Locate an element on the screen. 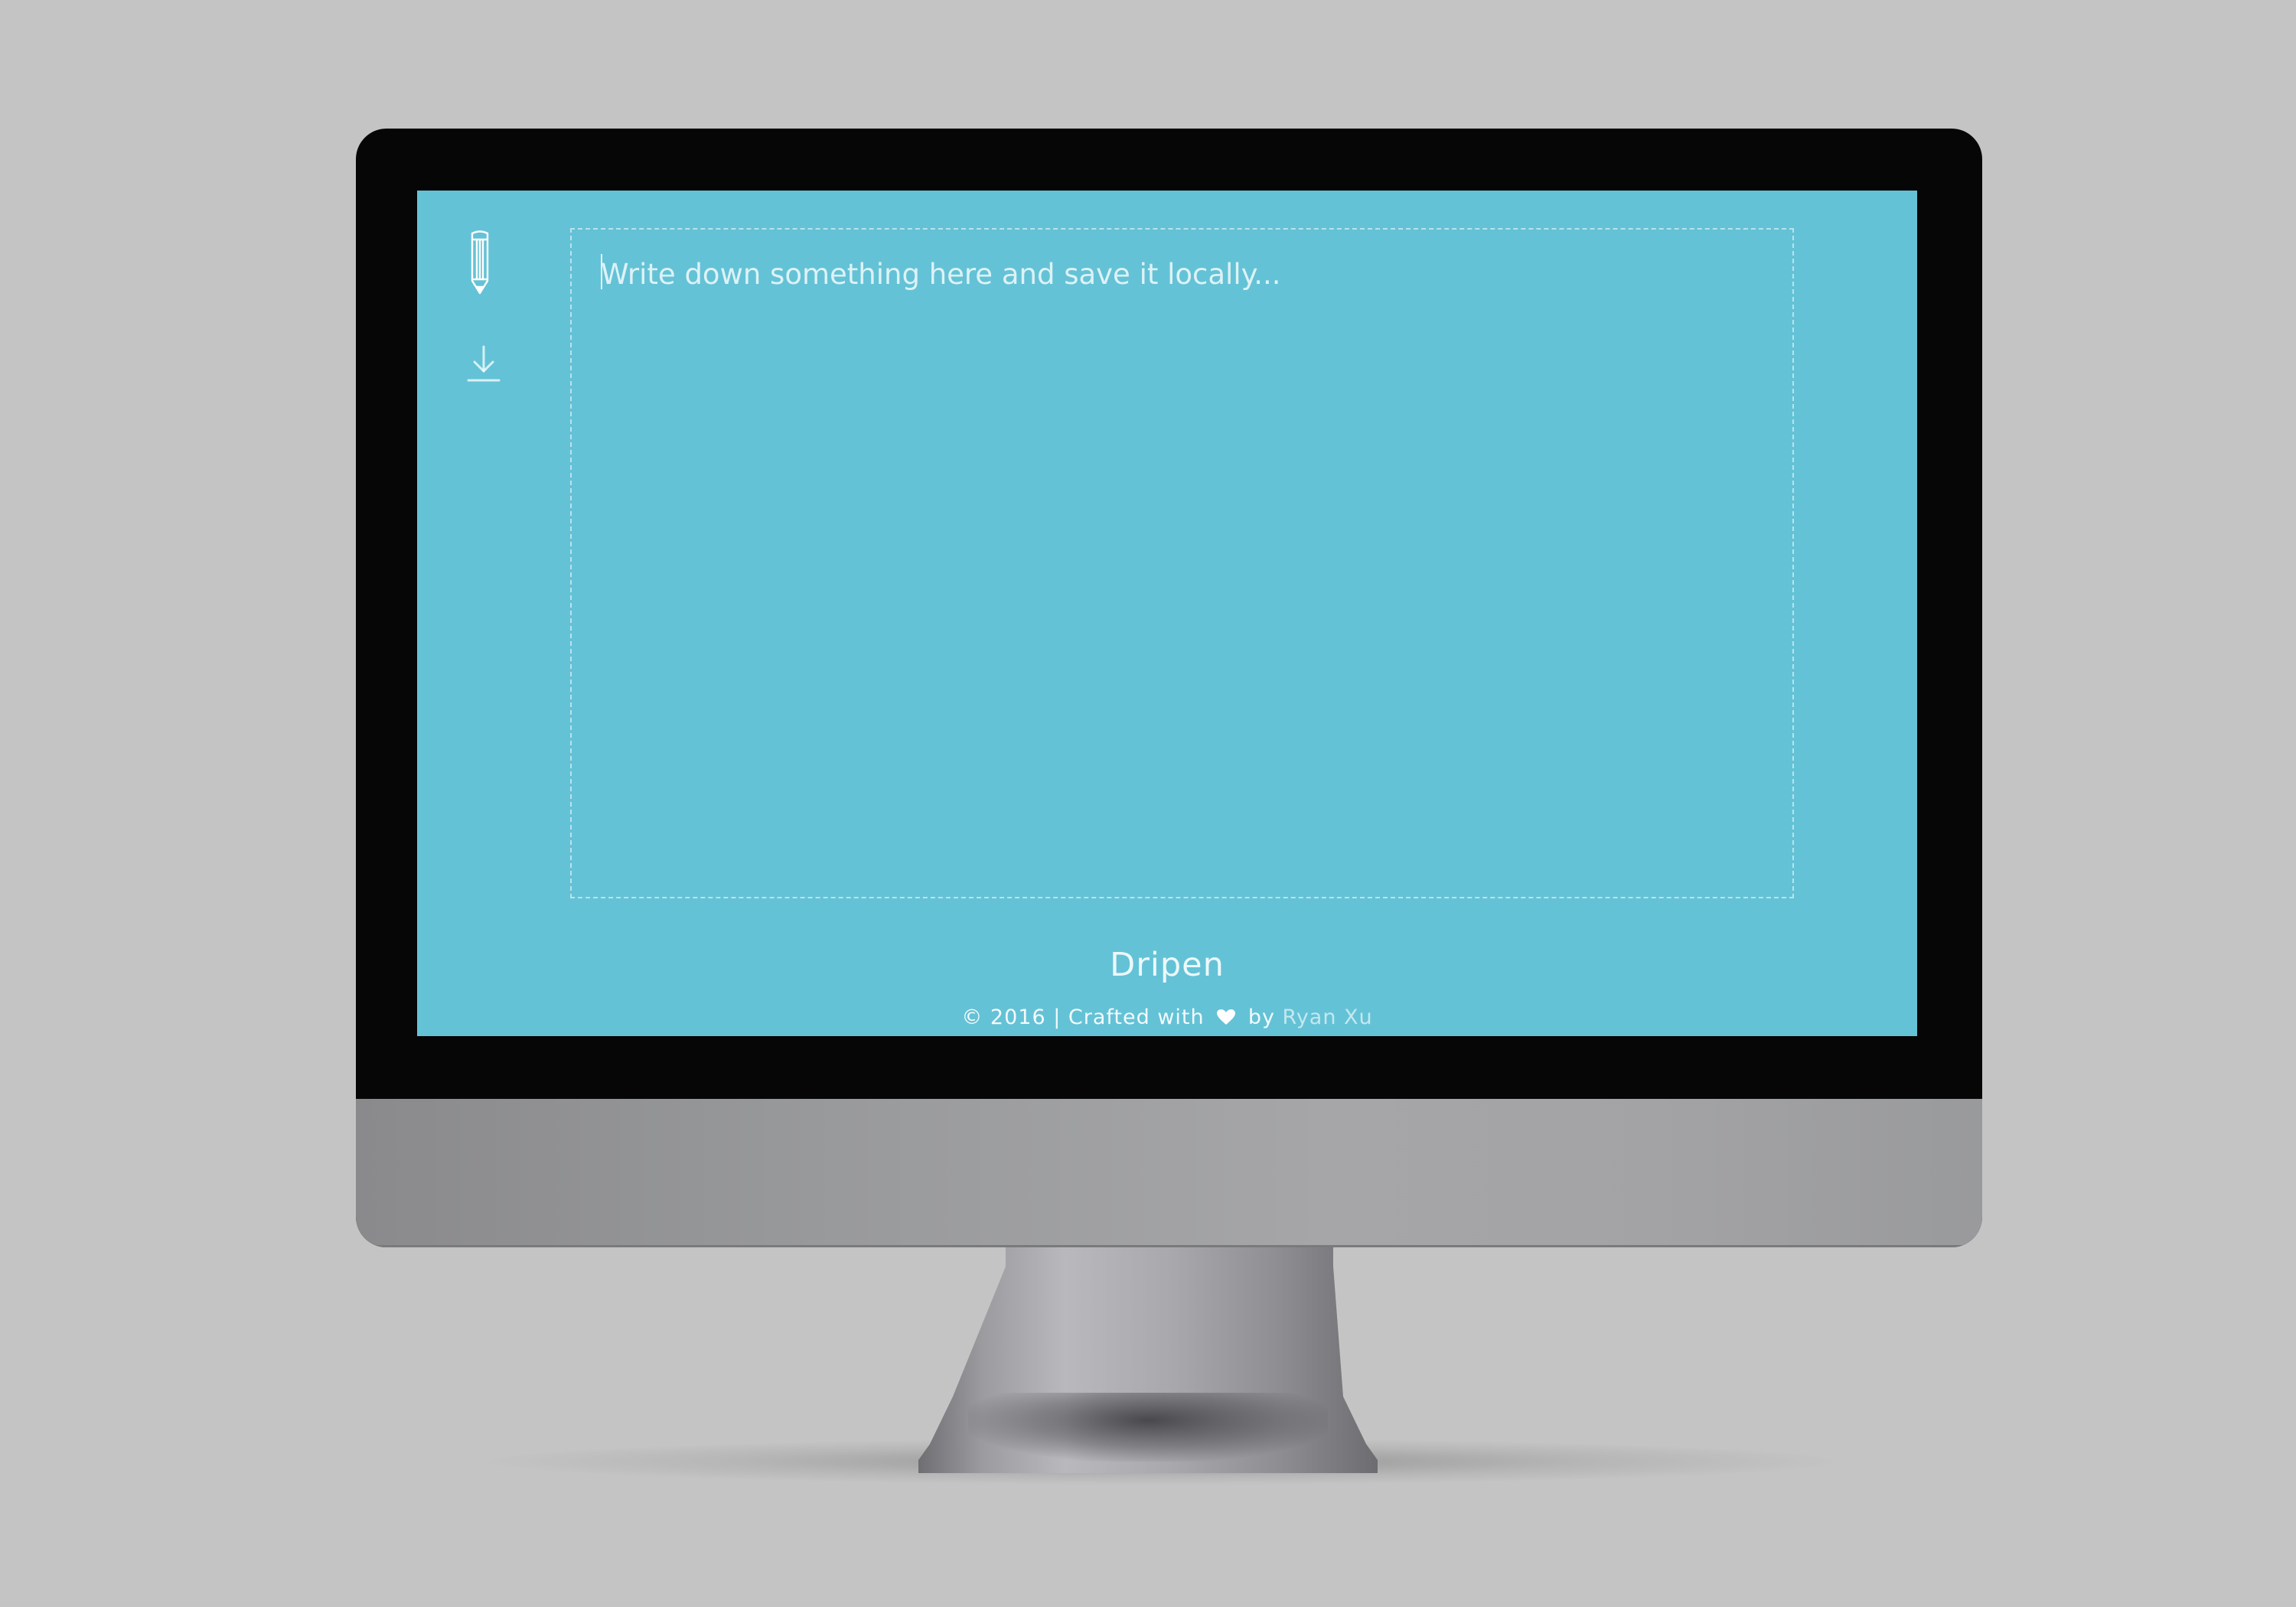 This screenshot has width=2296, height=1607. app-title: Dripen is located at coordinates (1167, 965).